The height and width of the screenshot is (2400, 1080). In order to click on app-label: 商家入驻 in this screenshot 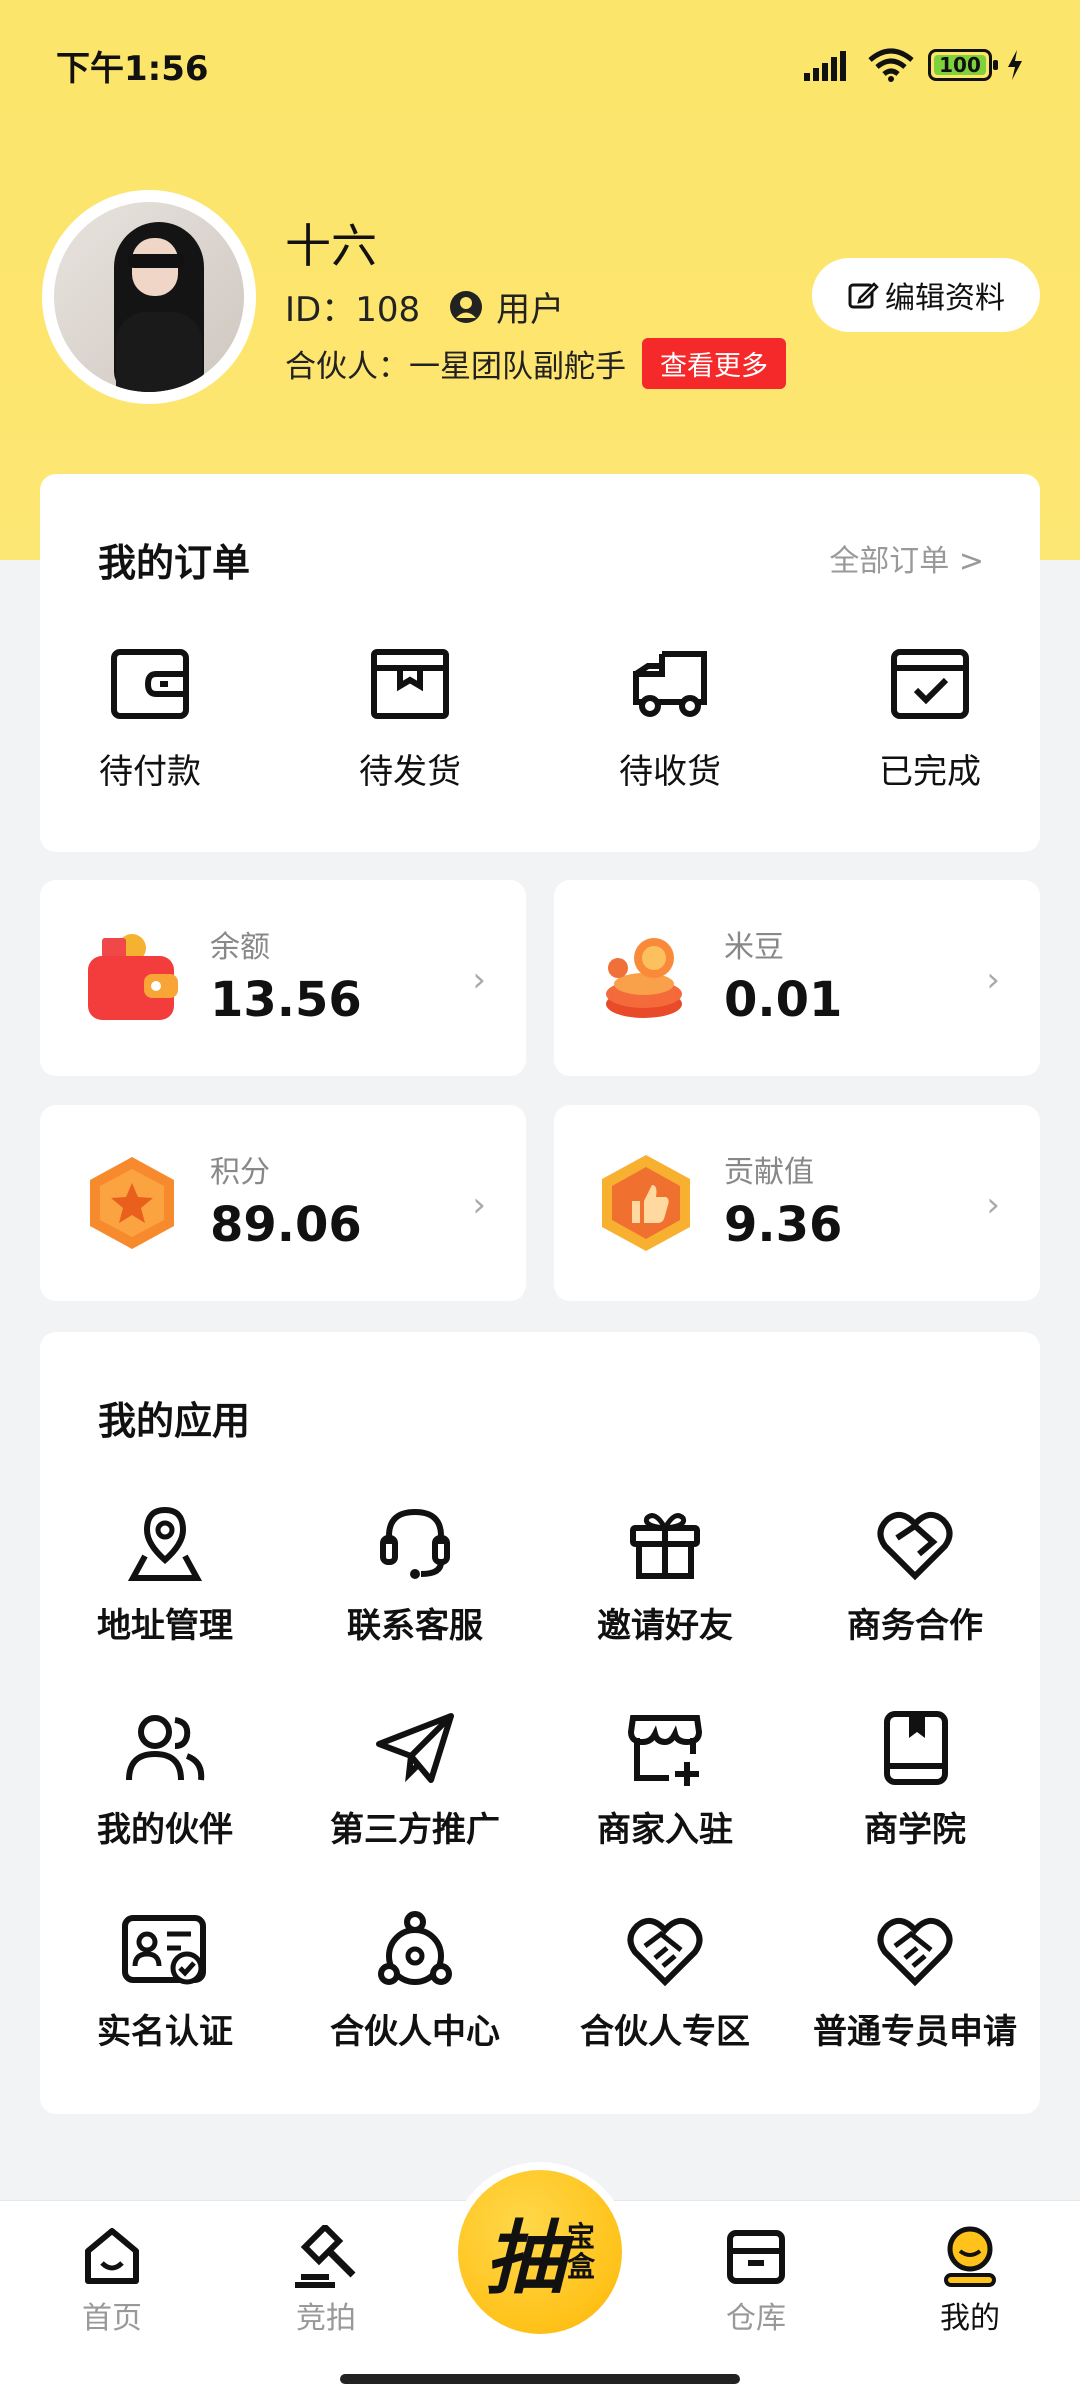, I will do `click(665, 1830)`.